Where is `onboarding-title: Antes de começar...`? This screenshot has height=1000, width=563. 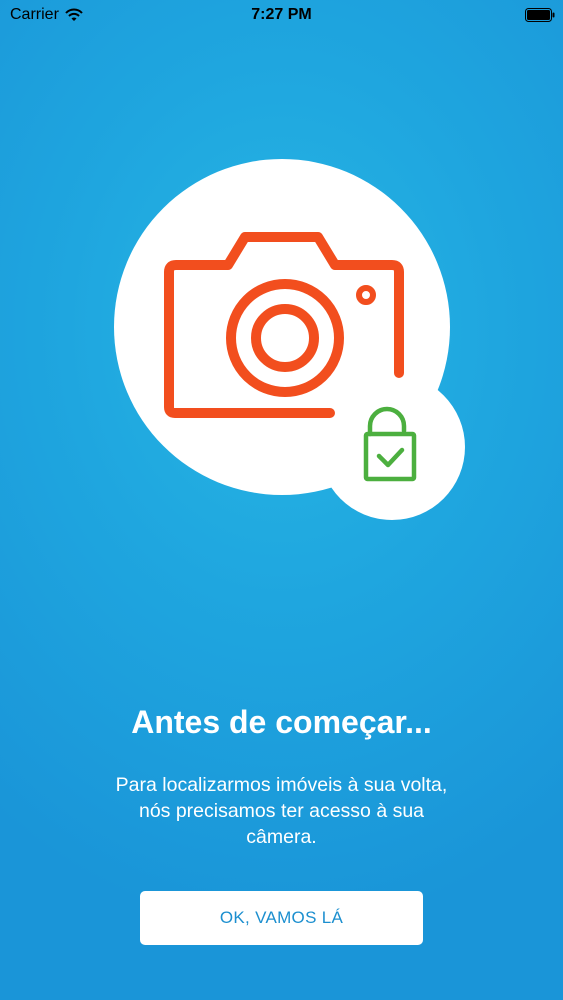
onboarding-title: Antes de começar... is located at coordinates (281, 722).